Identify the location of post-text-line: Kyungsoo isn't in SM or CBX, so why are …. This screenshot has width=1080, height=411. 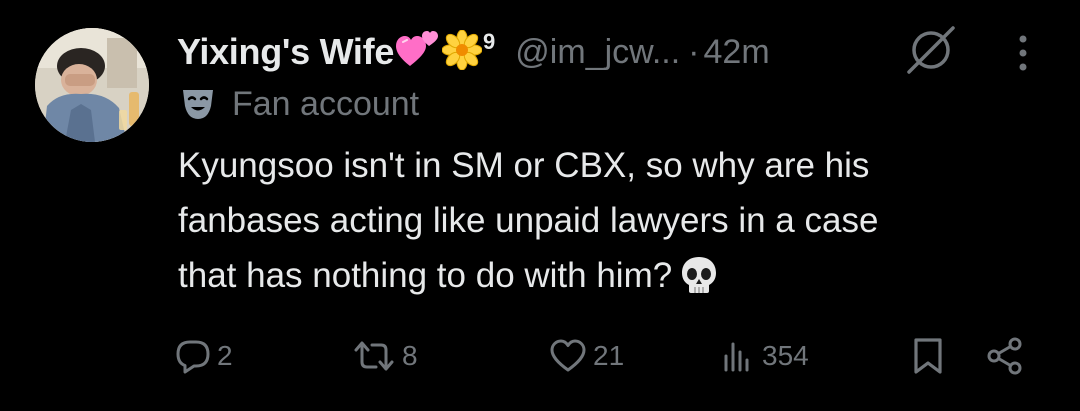
(524, 165).